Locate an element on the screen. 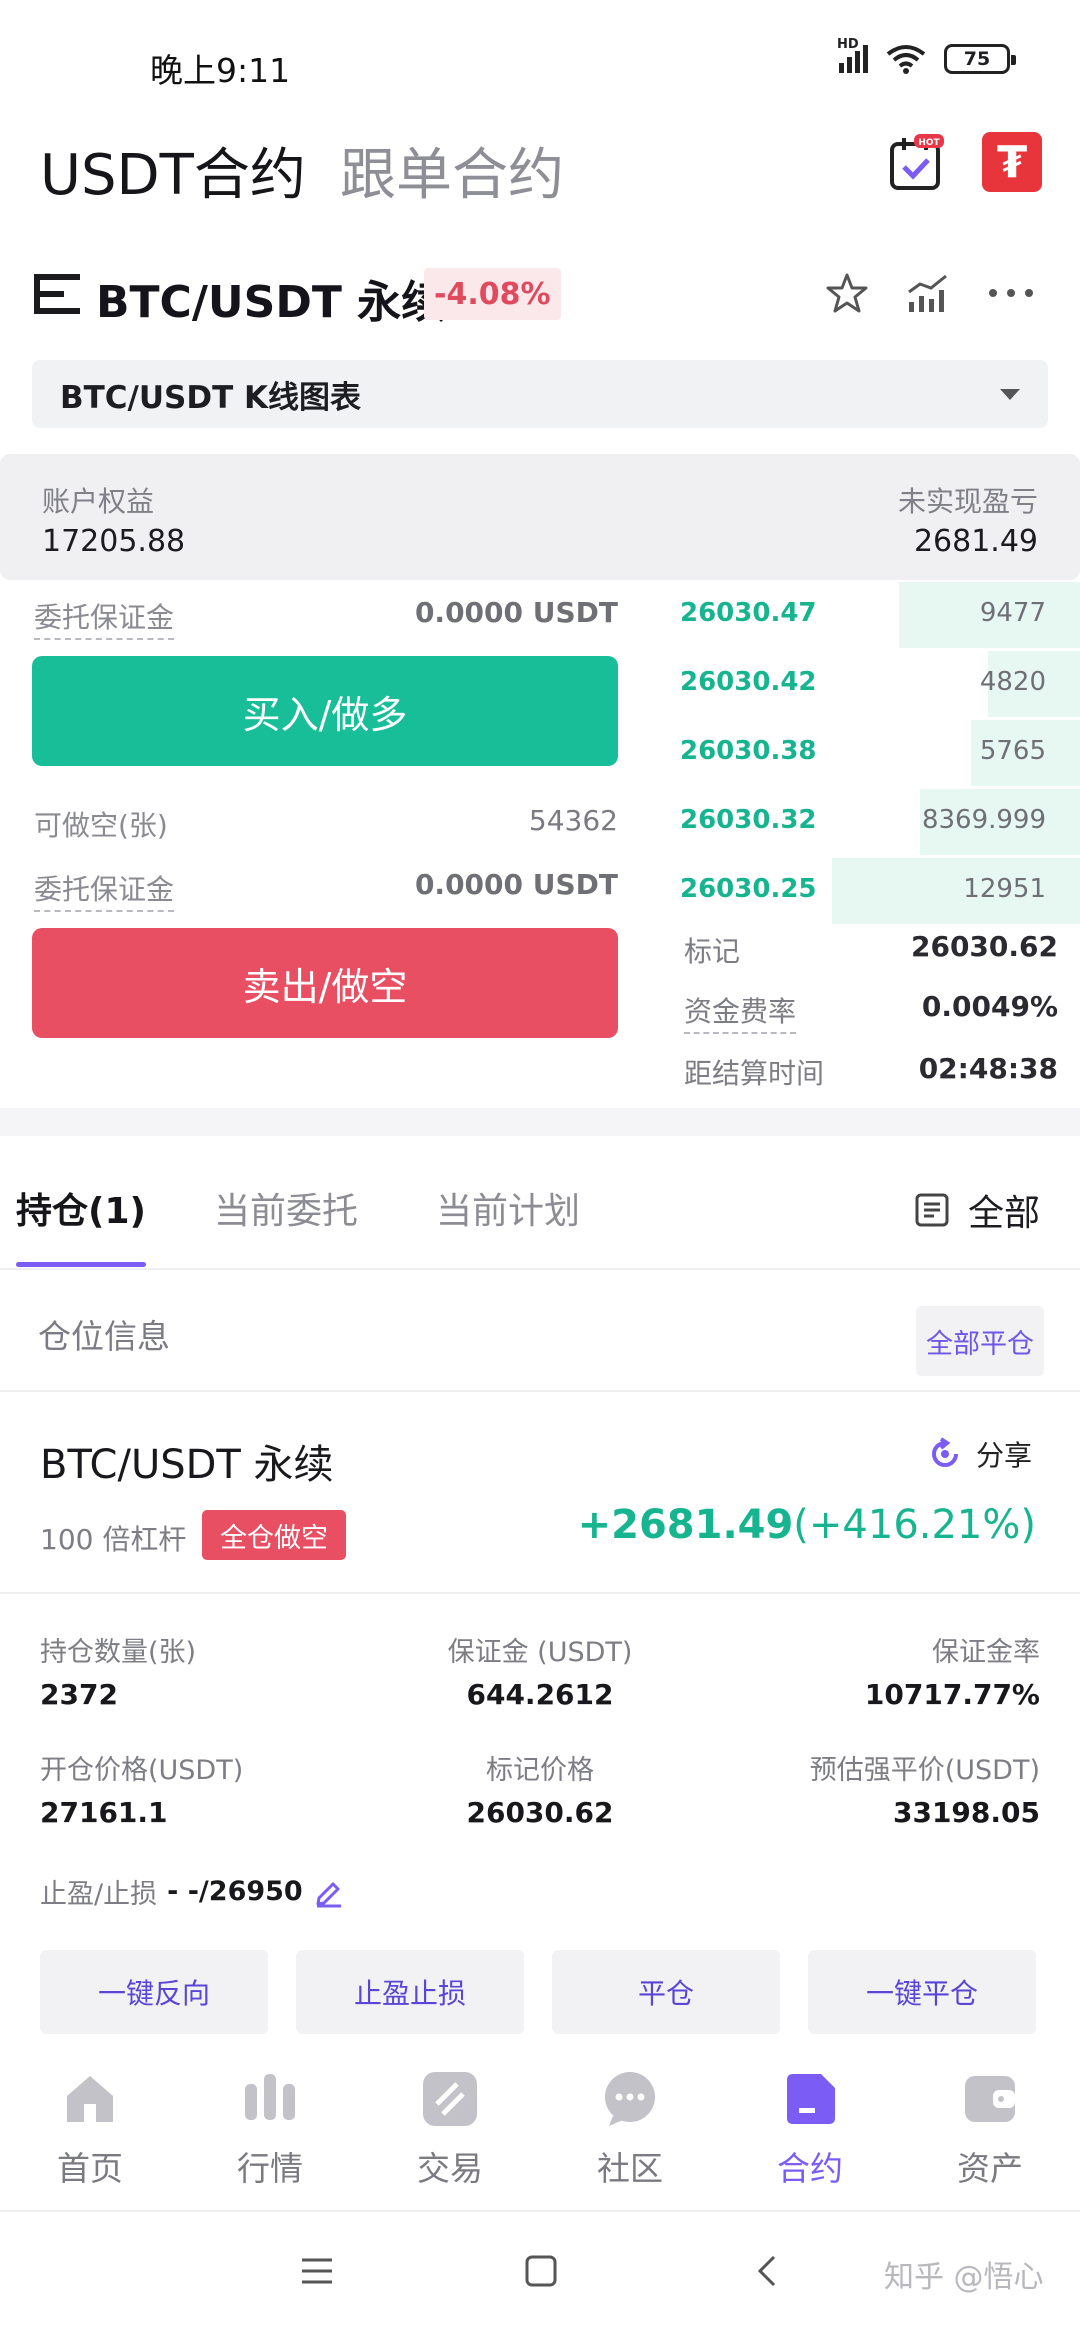 The width and height of the screenshot is (1080, 2340). hot-badge: HOT is located at coordinates (929, 143).